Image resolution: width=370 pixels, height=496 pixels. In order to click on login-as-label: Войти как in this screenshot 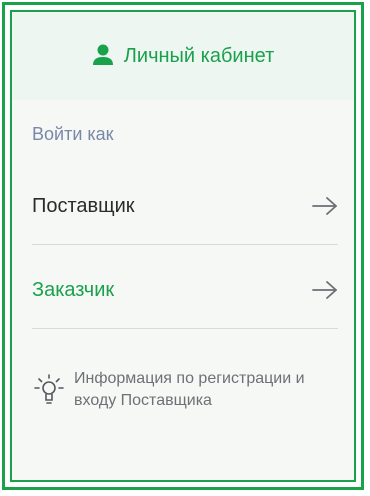, I will do `click(73, 134)`.